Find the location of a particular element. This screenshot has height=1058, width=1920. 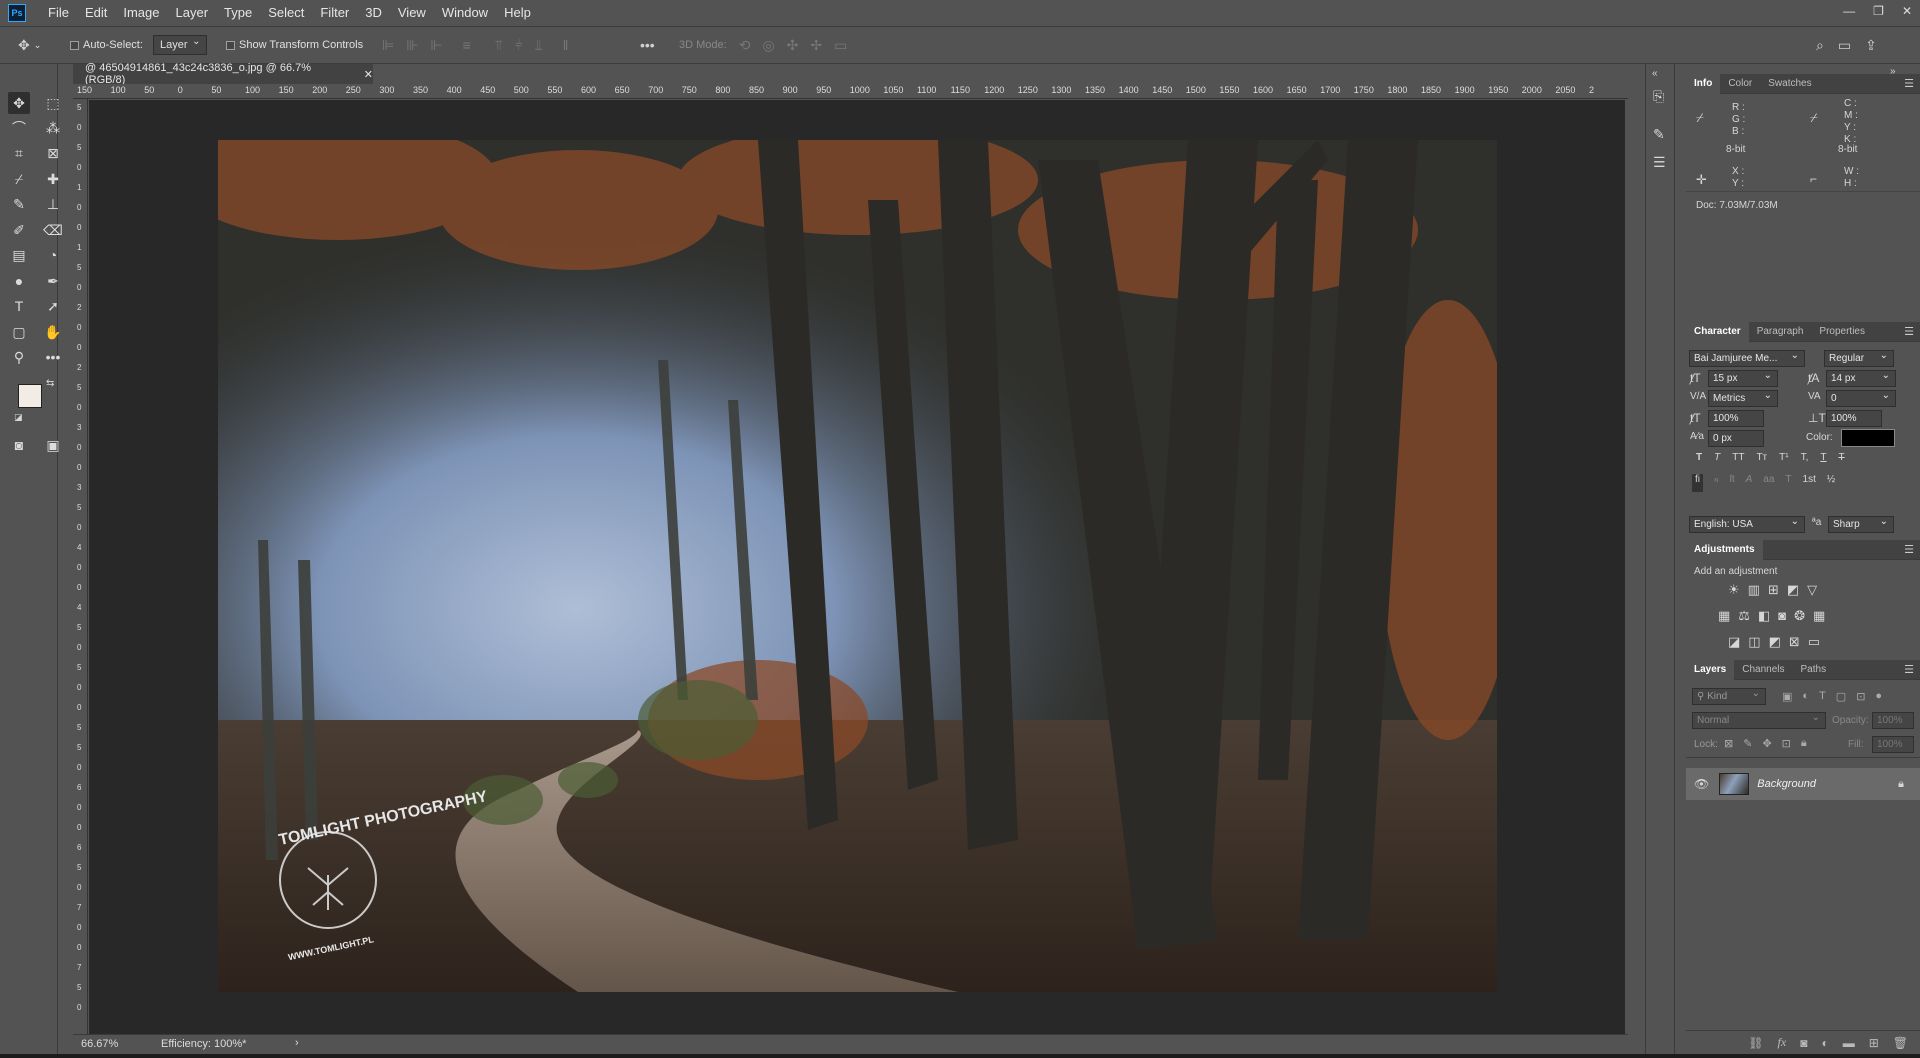

gradient-map-icon: ▭ is located at coordinates (1814, 642).